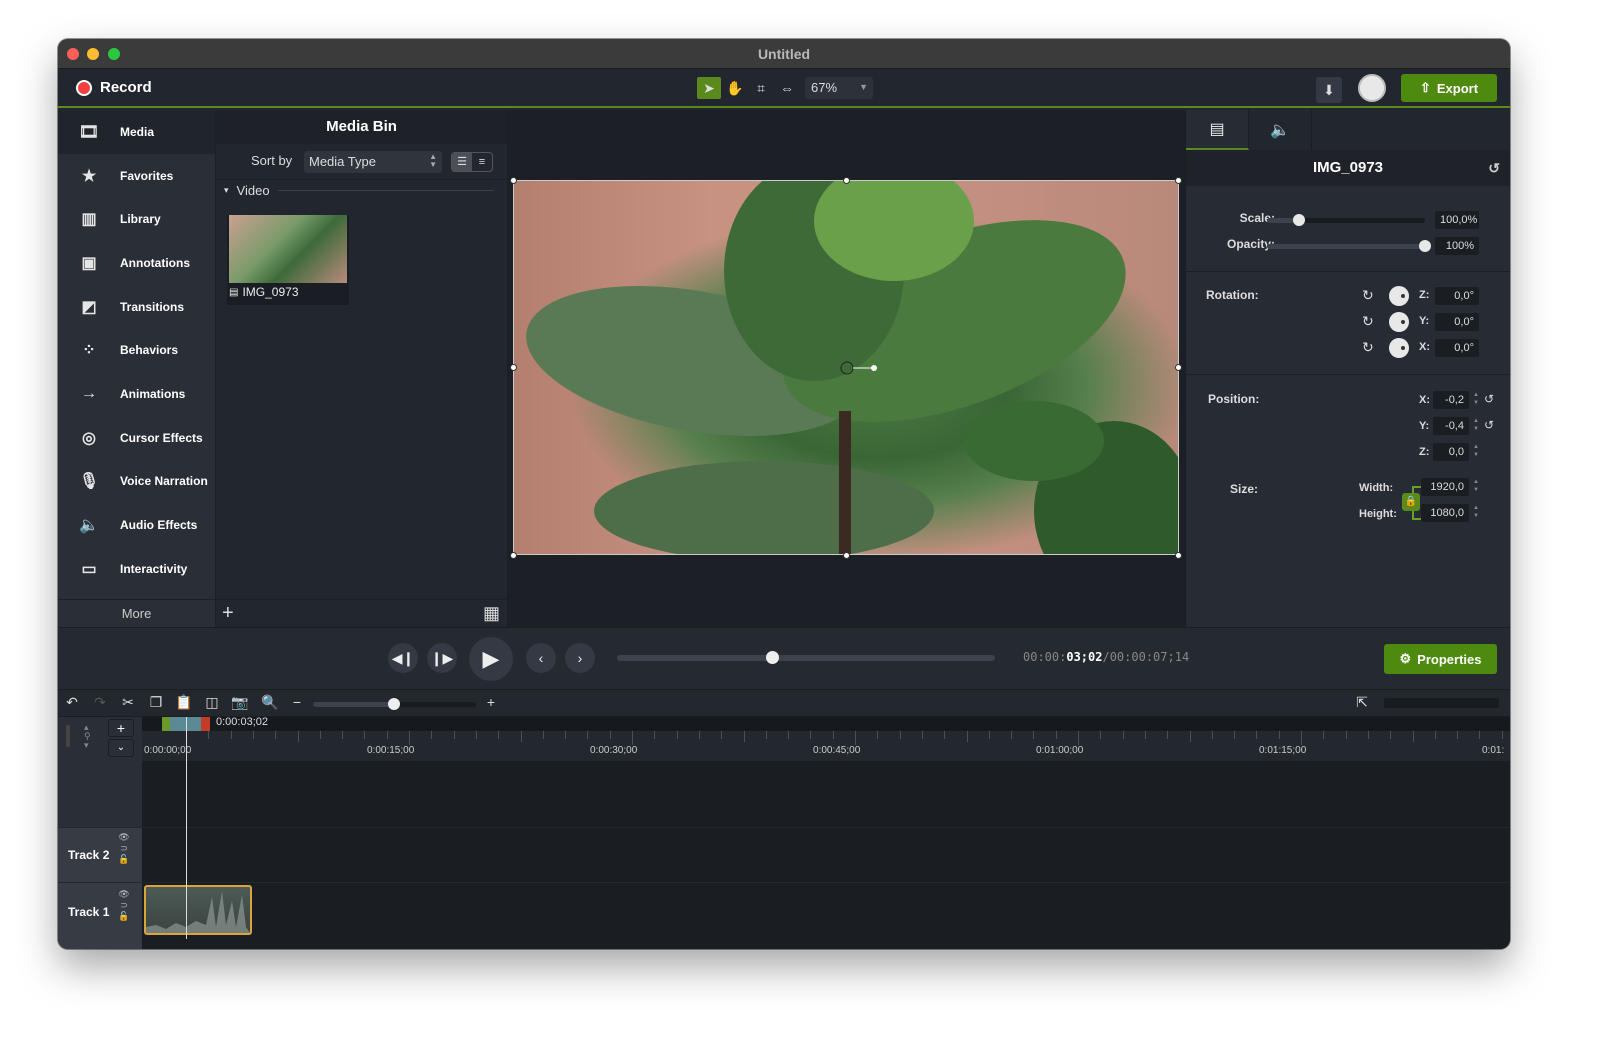 This screenshot has width=1600, height=1047. What do you see at coordinates (1451, 400) in the screenshot?
I see `position-field: -0,2` at bounding box center [1451, 400].